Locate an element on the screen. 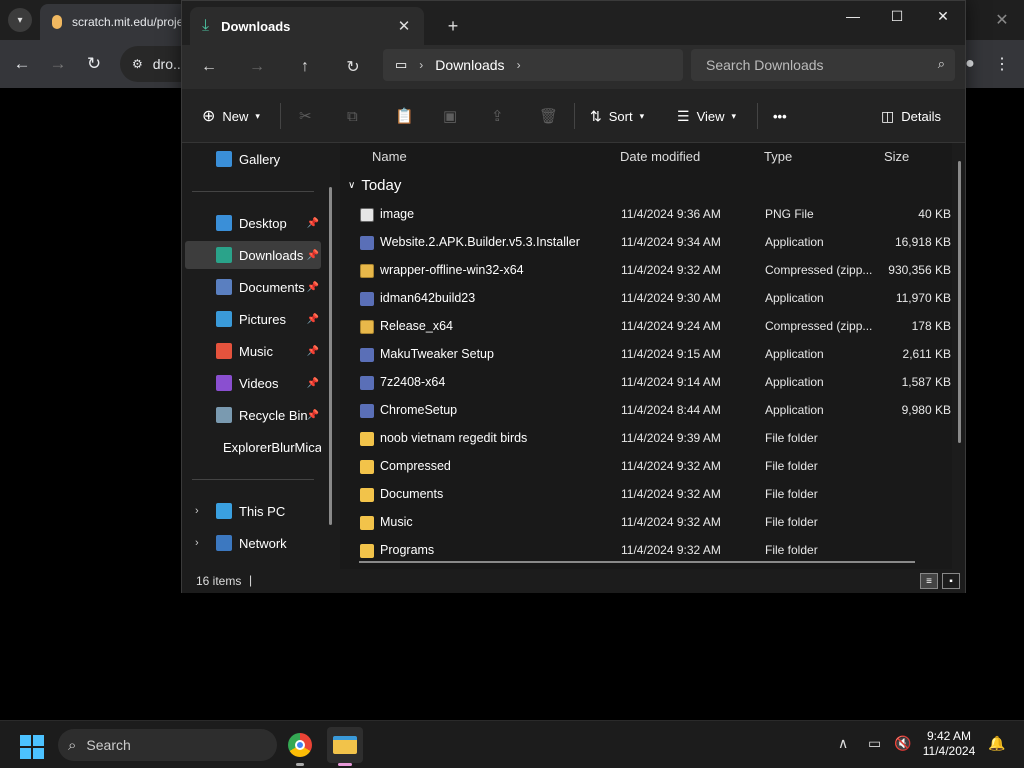 This screenshot has width=1024, height=768. table-row: image 11/4/2024 9:36 AM PNG File 40 KB is located at coordinates (646, 215).